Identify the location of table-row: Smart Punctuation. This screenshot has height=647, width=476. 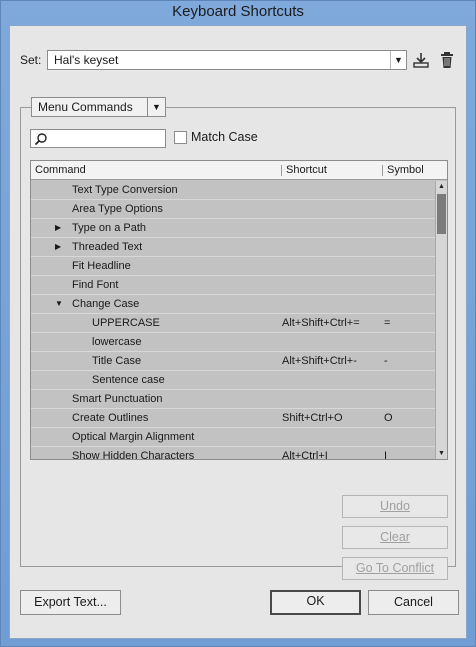
(233, 399).